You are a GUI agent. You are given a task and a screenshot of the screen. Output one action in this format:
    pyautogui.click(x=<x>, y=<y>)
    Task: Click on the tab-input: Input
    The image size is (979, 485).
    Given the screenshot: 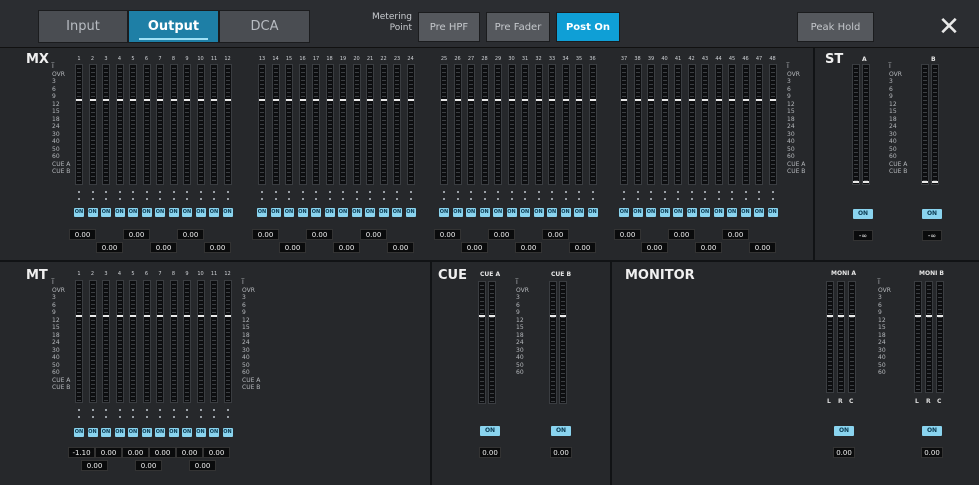 What is the action you would take?
    pyautogui.click(x=83, y=26)
    